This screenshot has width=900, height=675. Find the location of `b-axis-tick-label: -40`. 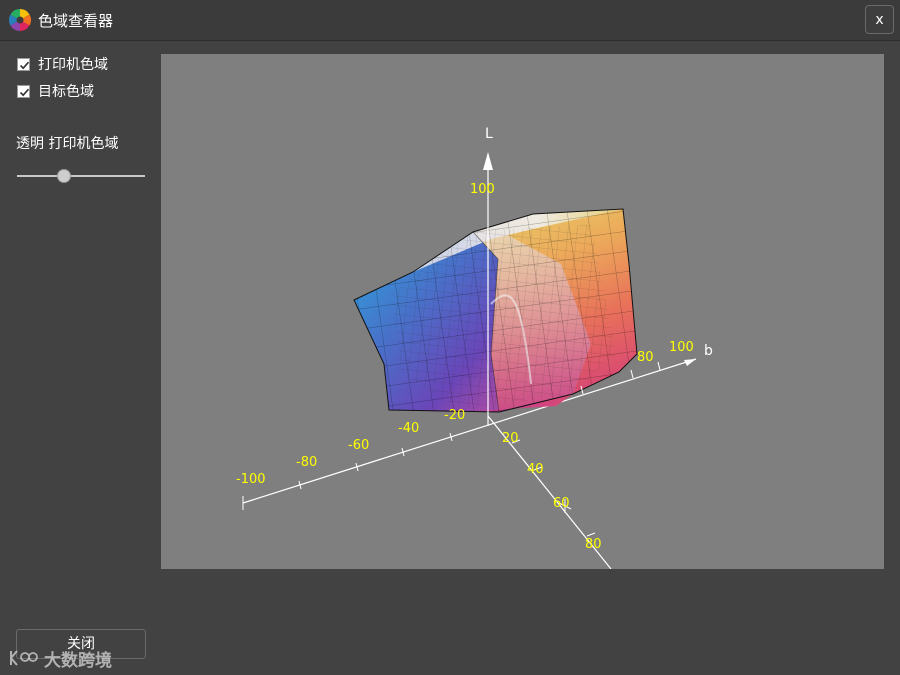

b-axis-tick-label: -40 is located at coordinates (408, 428).